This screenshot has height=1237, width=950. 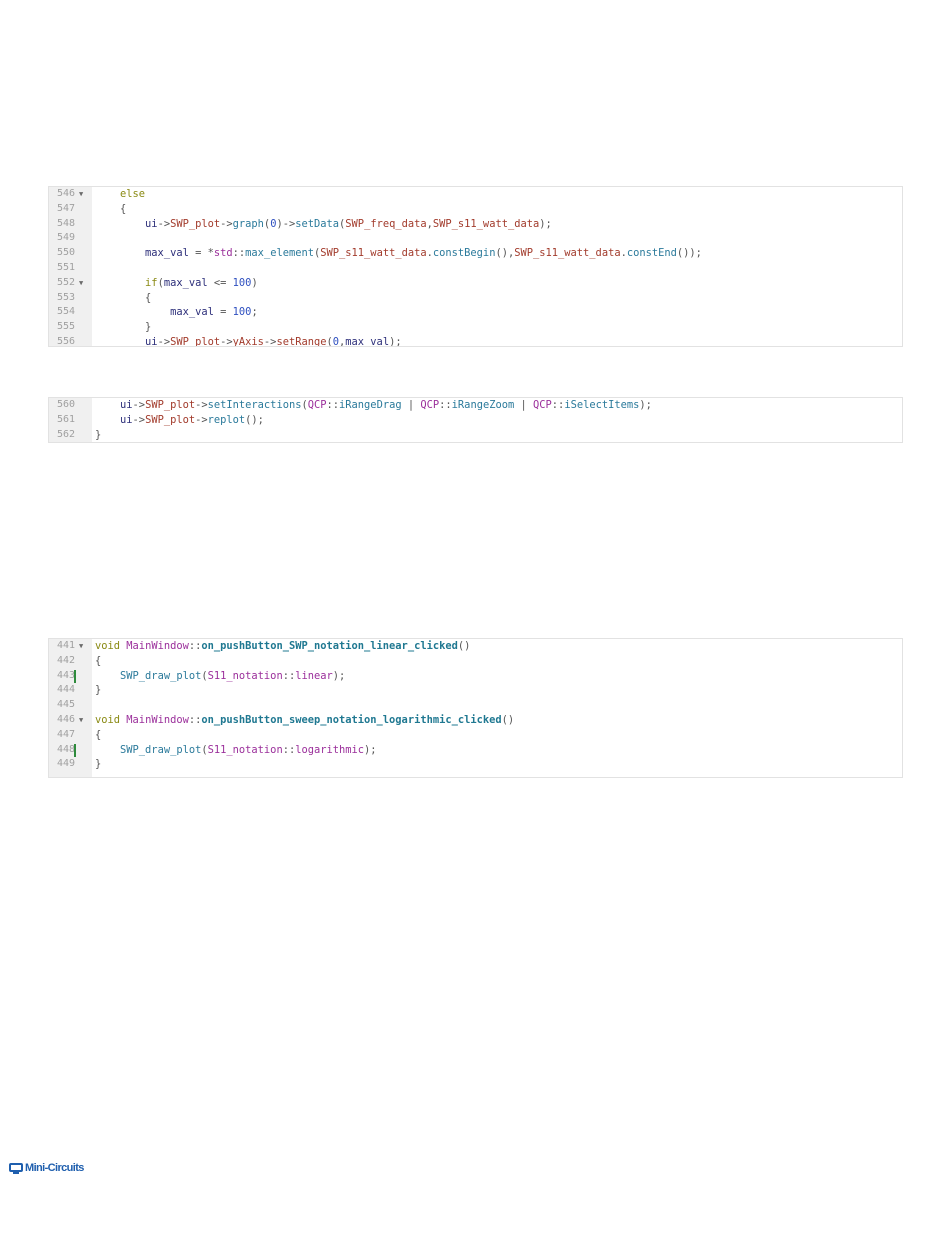 What do you see at coordinates (65, 675) in the screenshot?
I see `line-number: 443` at bounding box center [65, 675].